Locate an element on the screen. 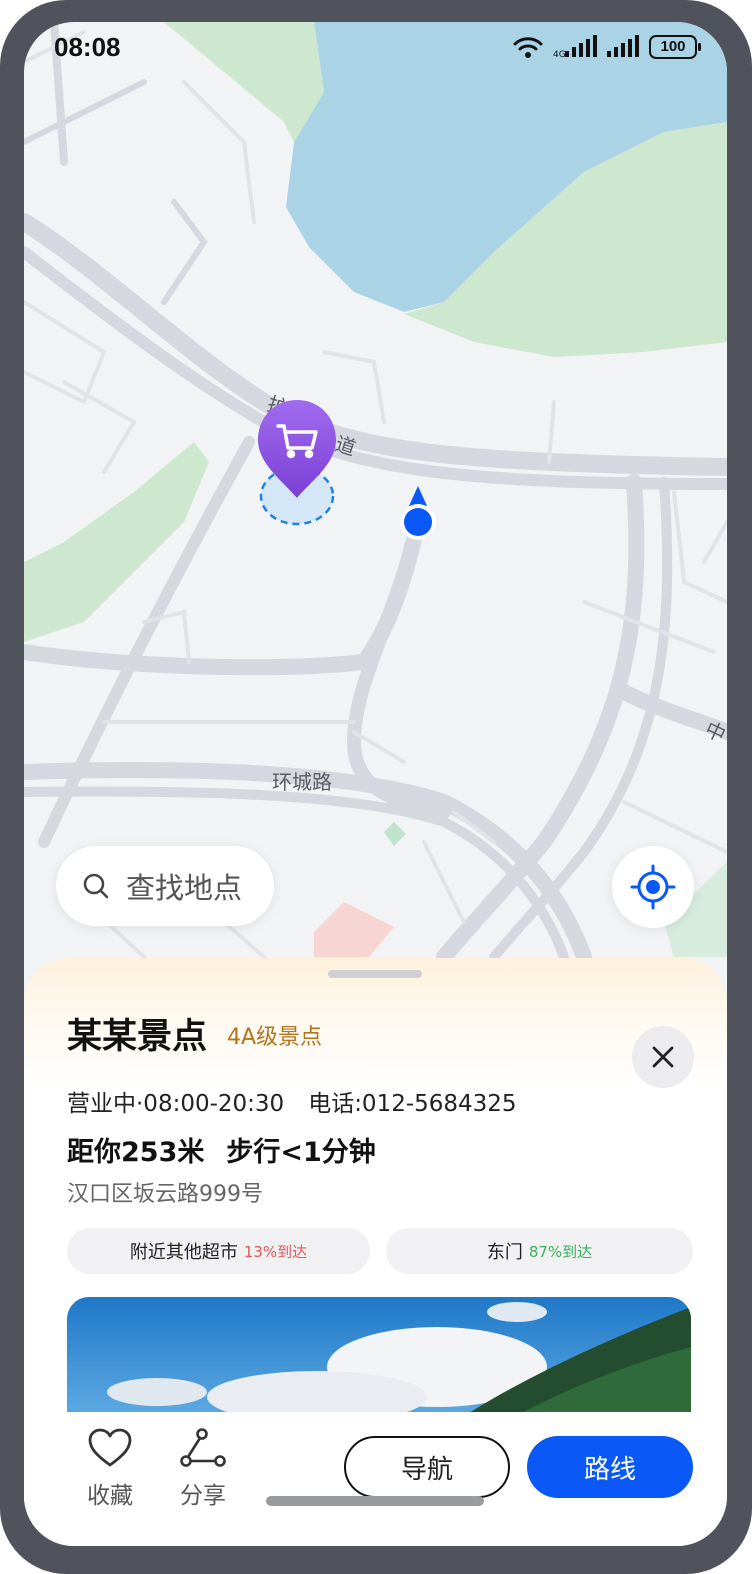 Image resolution: width=752 pixels, height=1574 pixels. signal-icon: 4G is located at coordinates (575, 47).